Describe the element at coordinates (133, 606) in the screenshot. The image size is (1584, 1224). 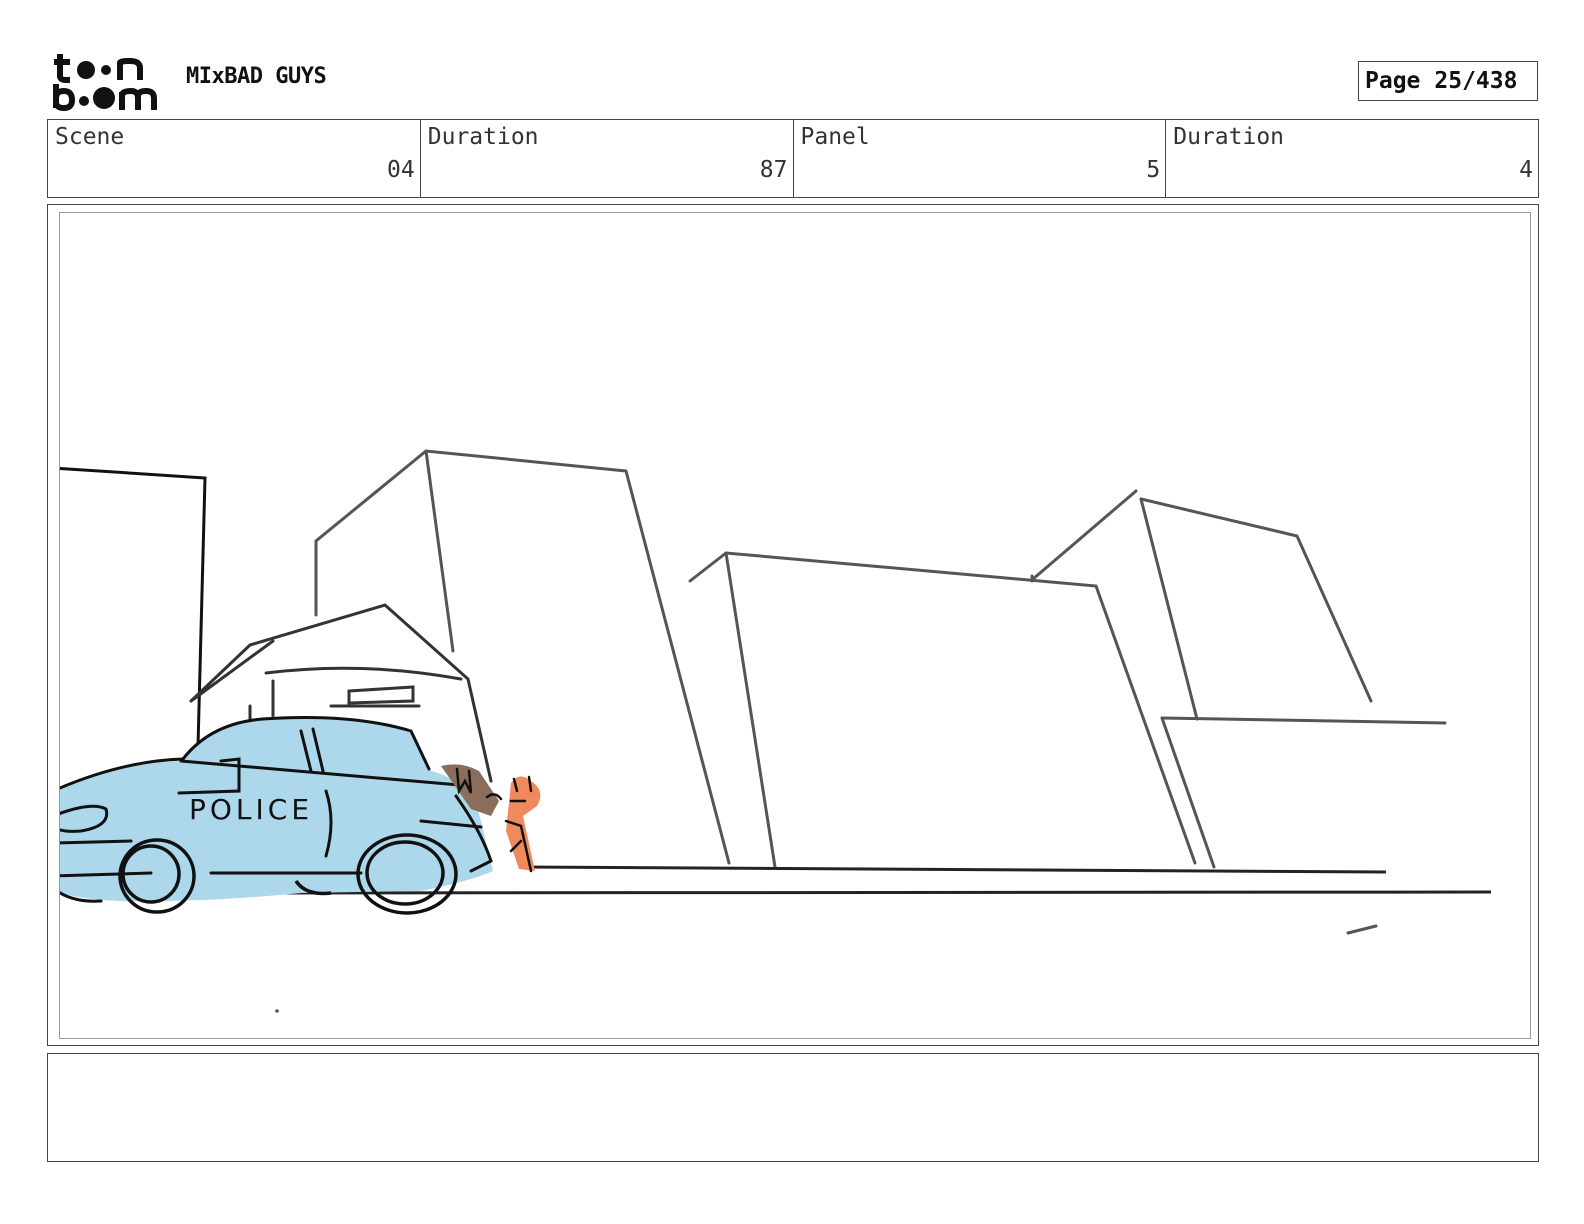
I see `left-building-sketch` at that location.